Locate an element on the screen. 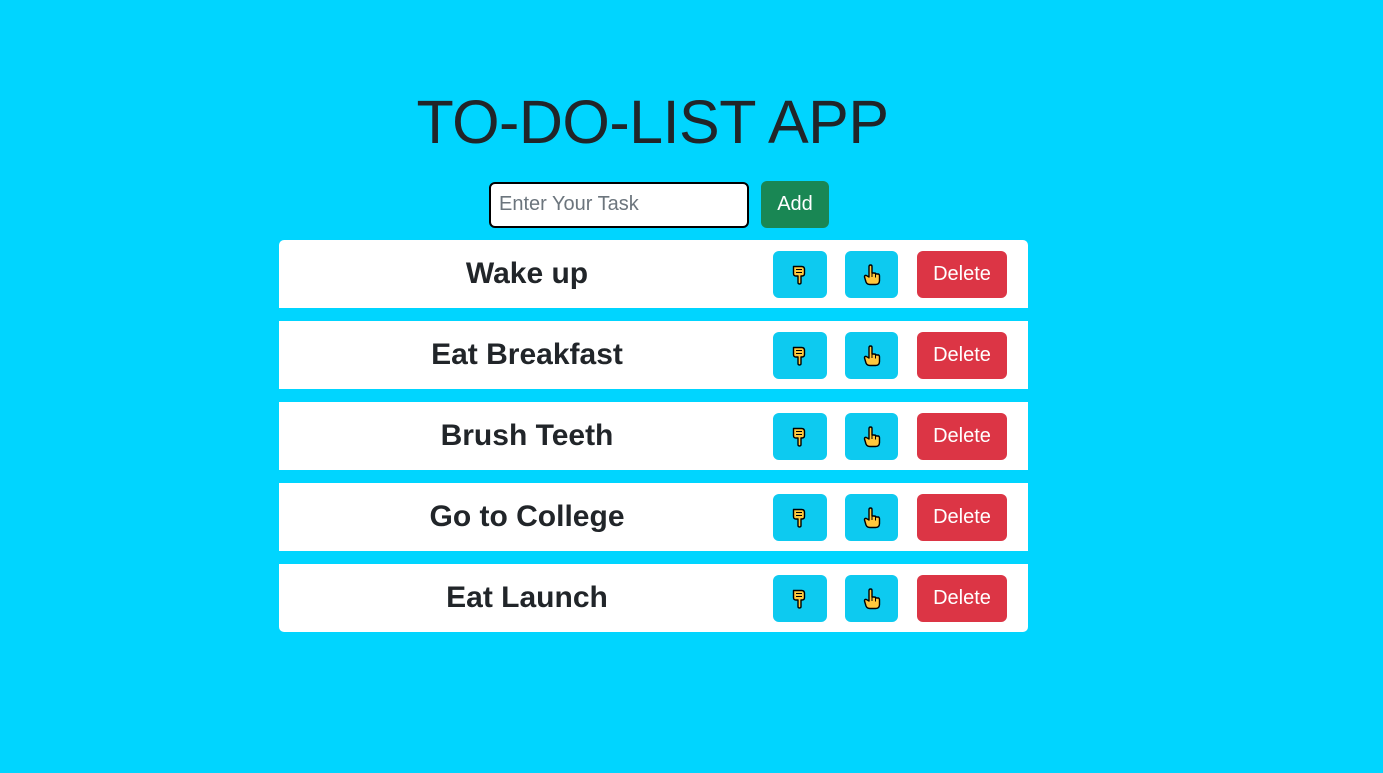 The image size is (1383, 773). task-text: Brush Teeth is located at coordinates (527, 435).